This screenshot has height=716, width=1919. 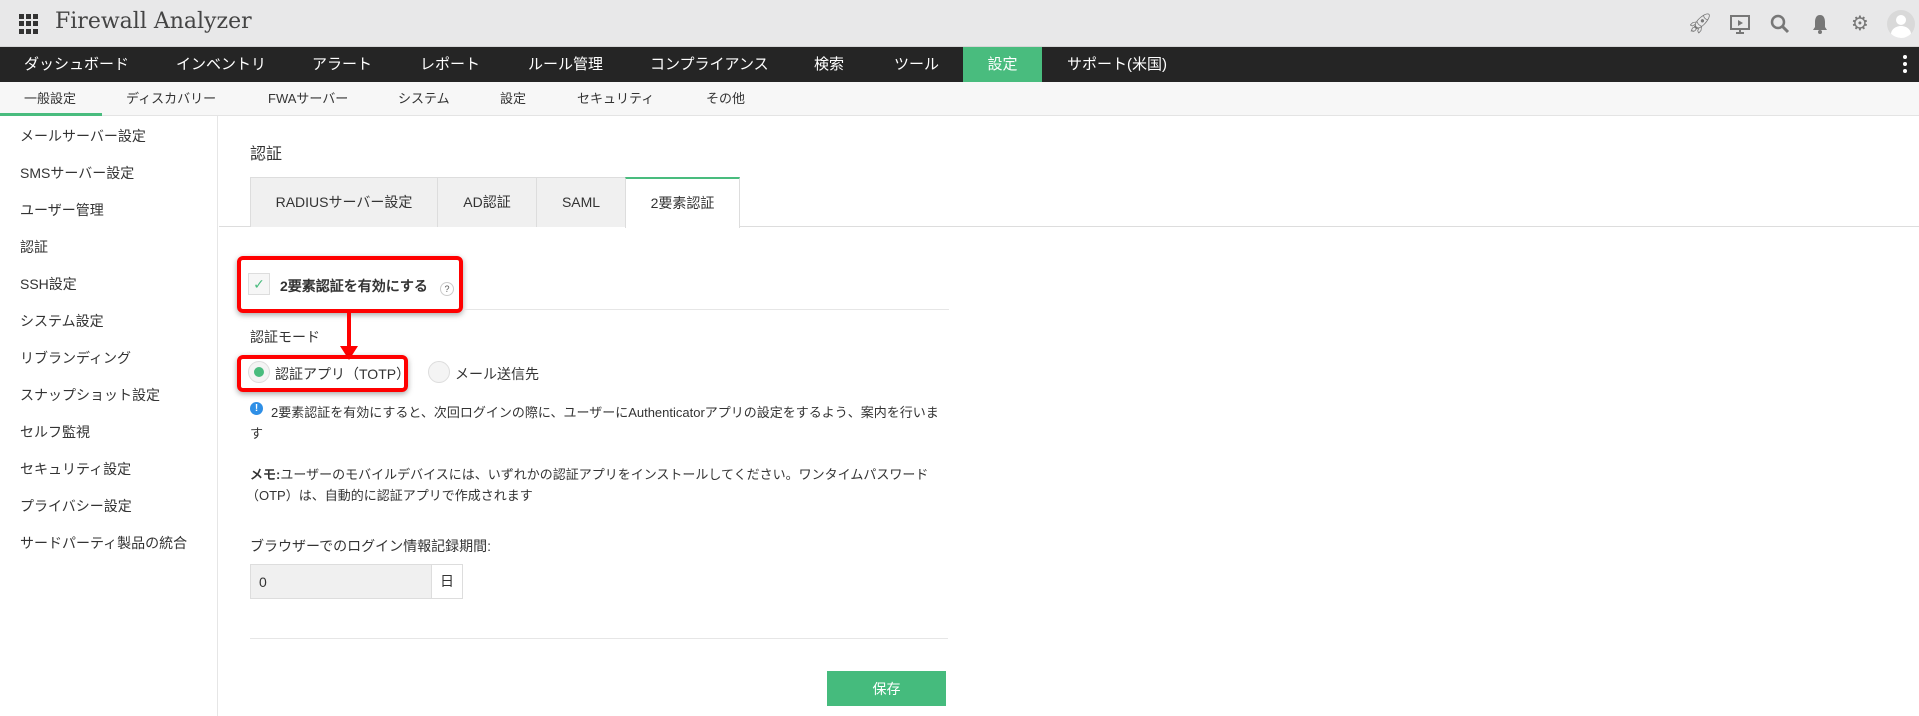 What do you see at coordinates (75, 358) in the screenshot?
I see `sidebar-item-rebranding: リブランディング` at bounding box center [75, 358].